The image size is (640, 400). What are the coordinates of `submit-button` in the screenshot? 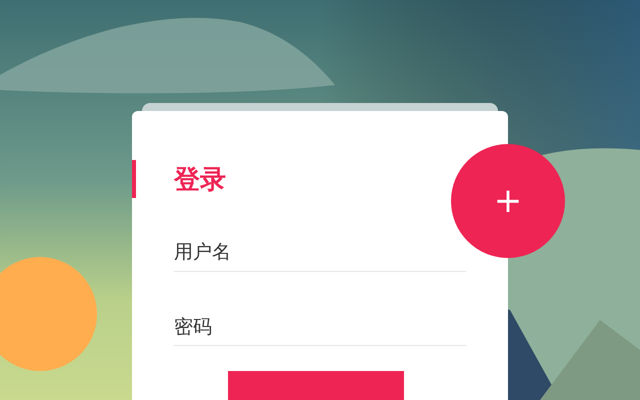 It's located at (316, 385).